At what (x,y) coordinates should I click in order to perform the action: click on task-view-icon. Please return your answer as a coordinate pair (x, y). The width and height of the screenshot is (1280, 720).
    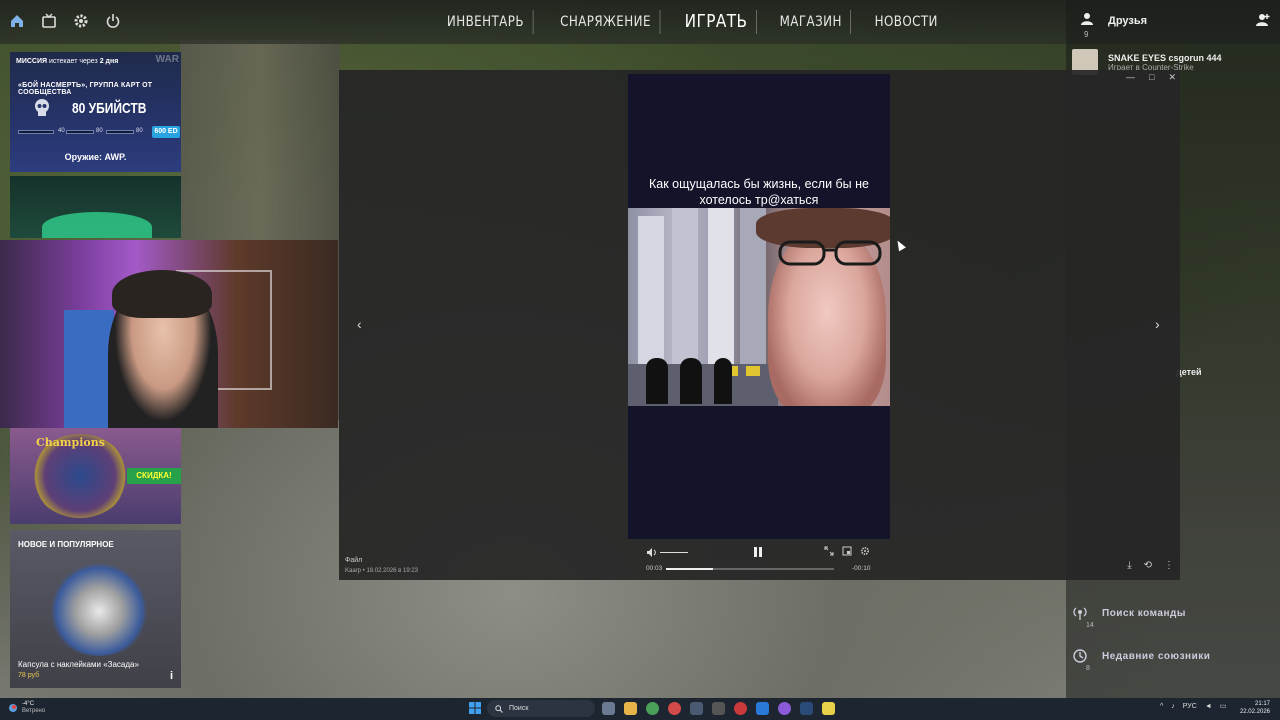
    Looking at the image, I should click on (608, 708).